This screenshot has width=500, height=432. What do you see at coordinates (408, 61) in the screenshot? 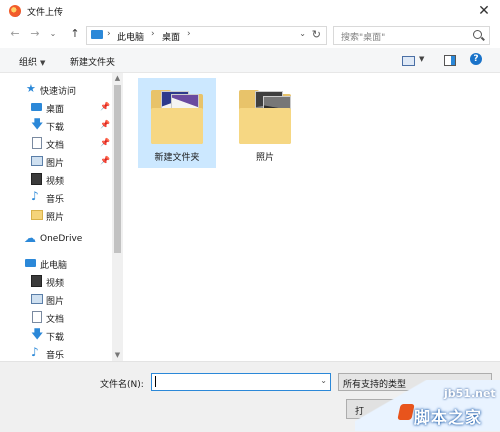
I see `change-view-icon` at bounding box center [408, 61].